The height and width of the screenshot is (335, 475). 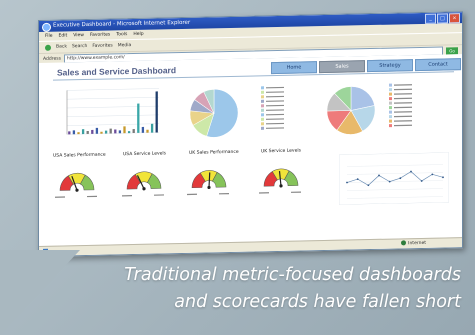 I want to click on media-button: Media, so click(x=125, y=45).